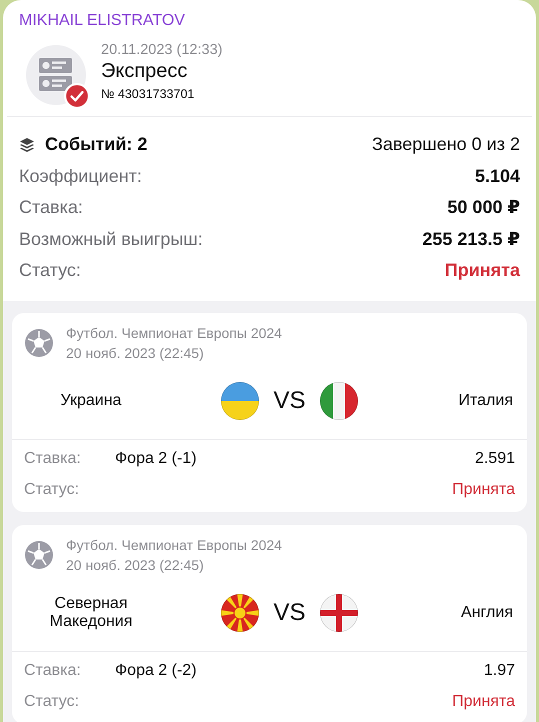 The width and height of the screenshot is (539, 722). Describe the element at coordinates (494, 459) in the screenshot. I see `bet-odds: 2.591` at that location.